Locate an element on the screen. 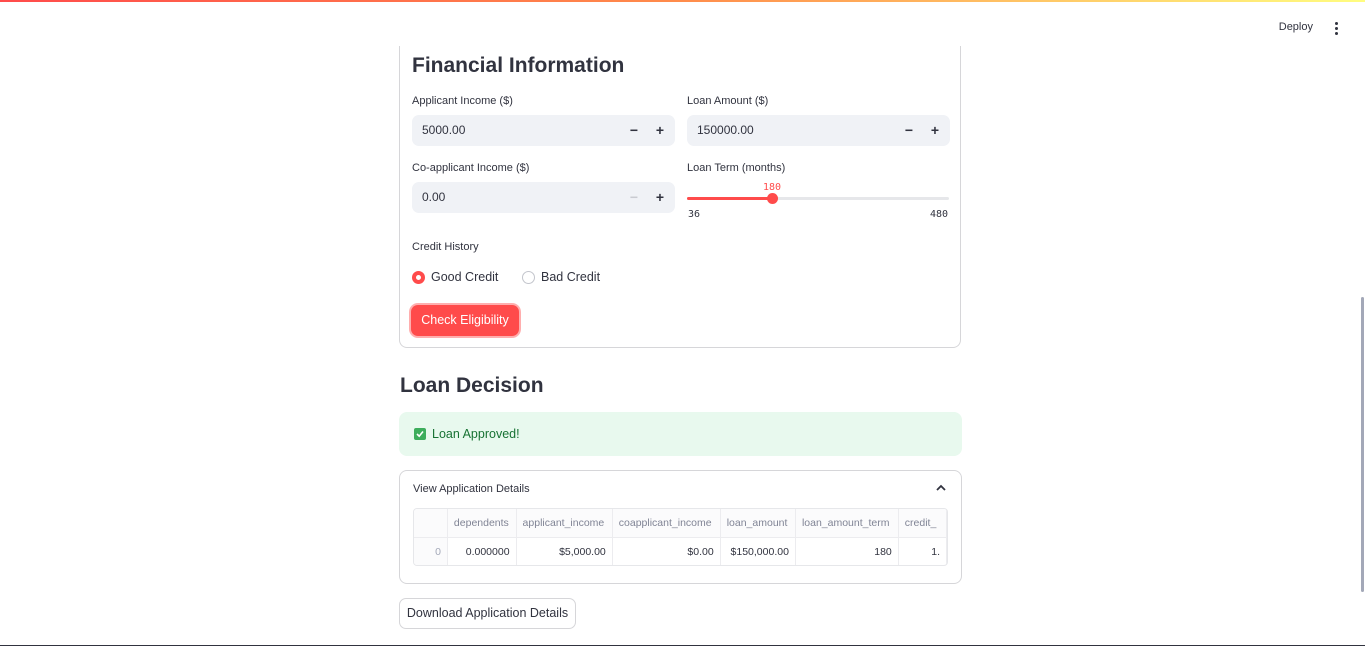 Image resolution: width=1365 pixels, height=646 pixels. radio-good-credit: Good Credit is located at coordinates (457, 278).